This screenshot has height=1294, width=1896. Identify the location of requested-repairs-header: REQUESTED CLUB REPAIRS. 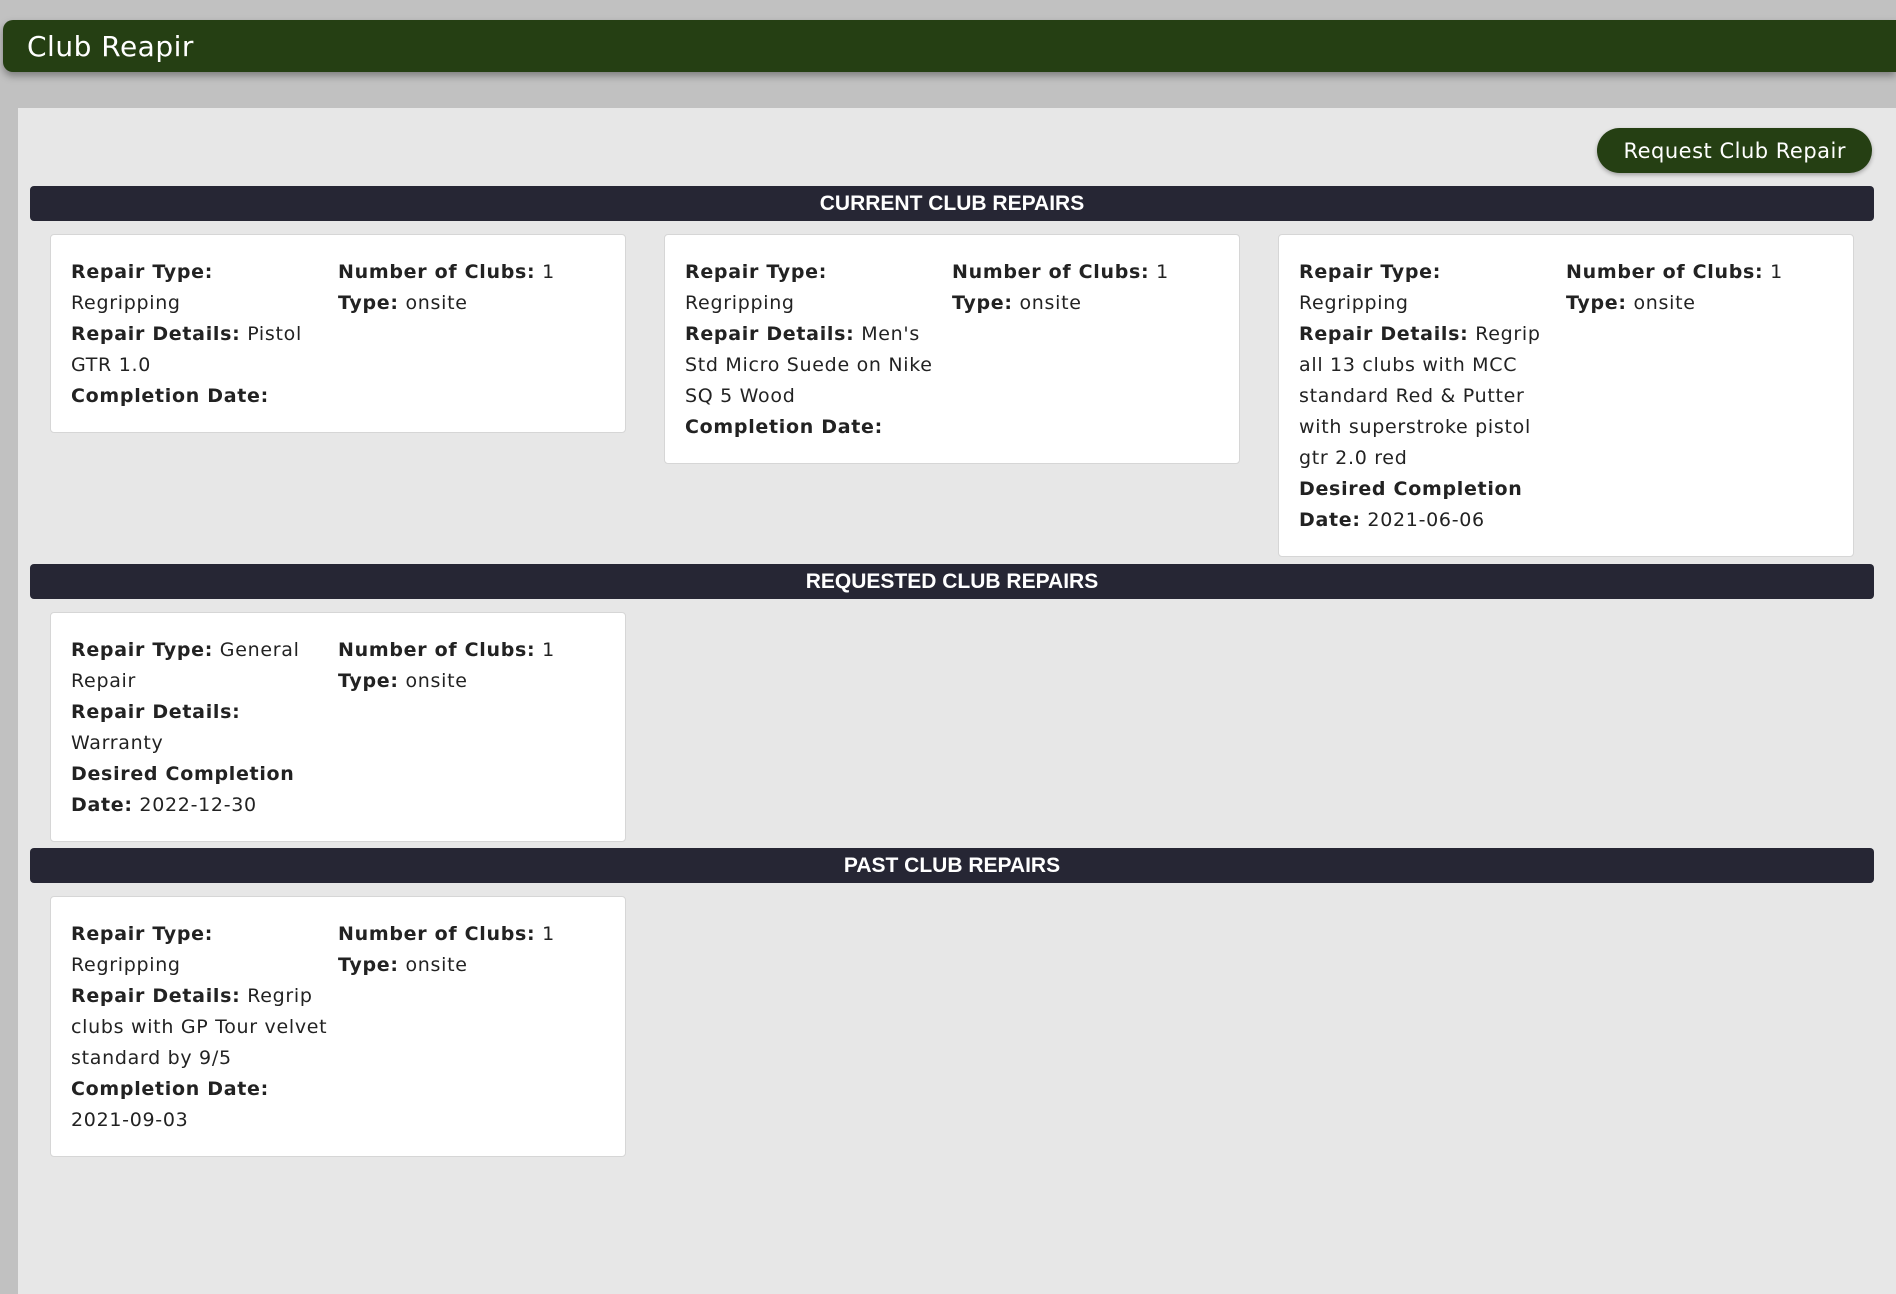
(952, 581).